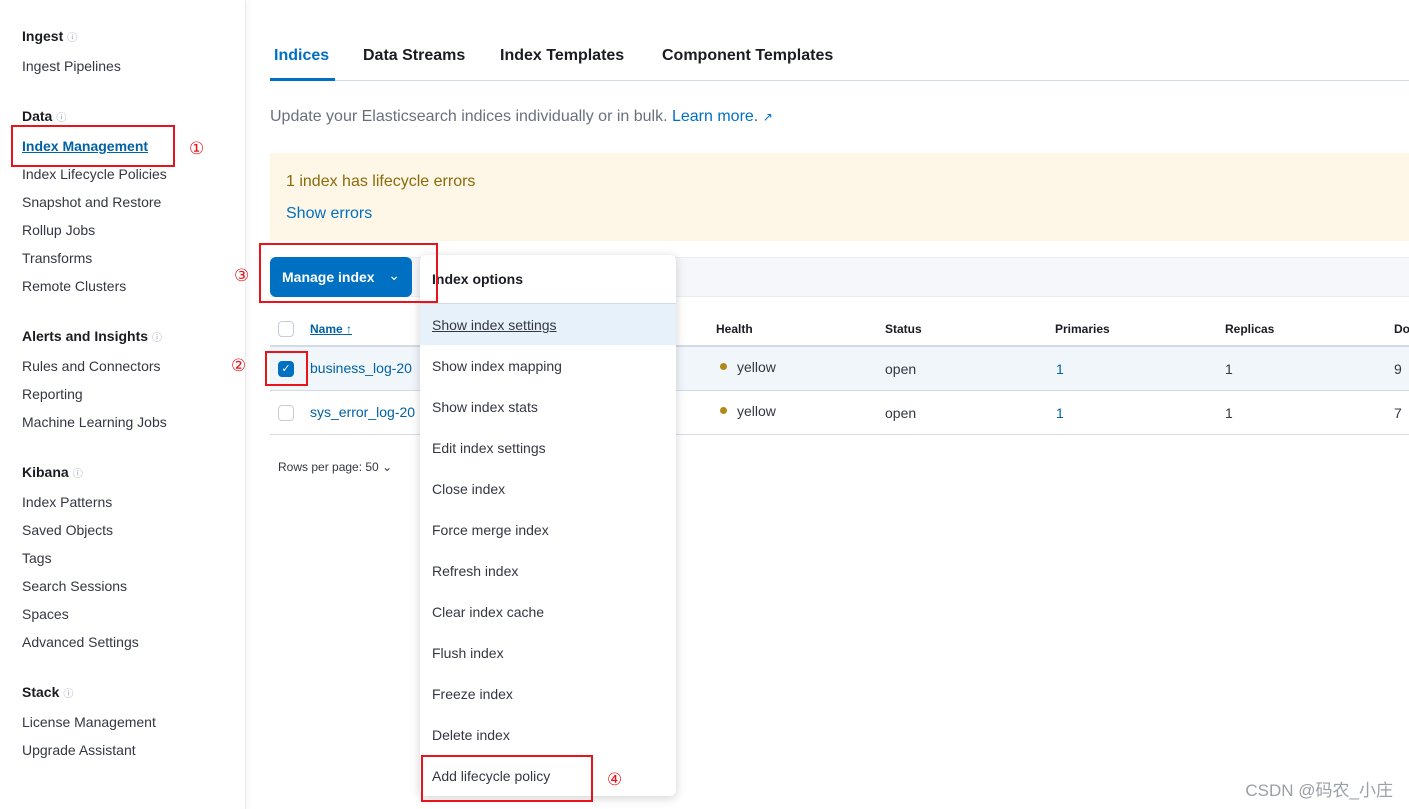 The image size is (1409, 809). What do you see at coordinates (1401, 329) in the screenshot?
I see `column-docs: Do` at bounding box center [1401, 329].